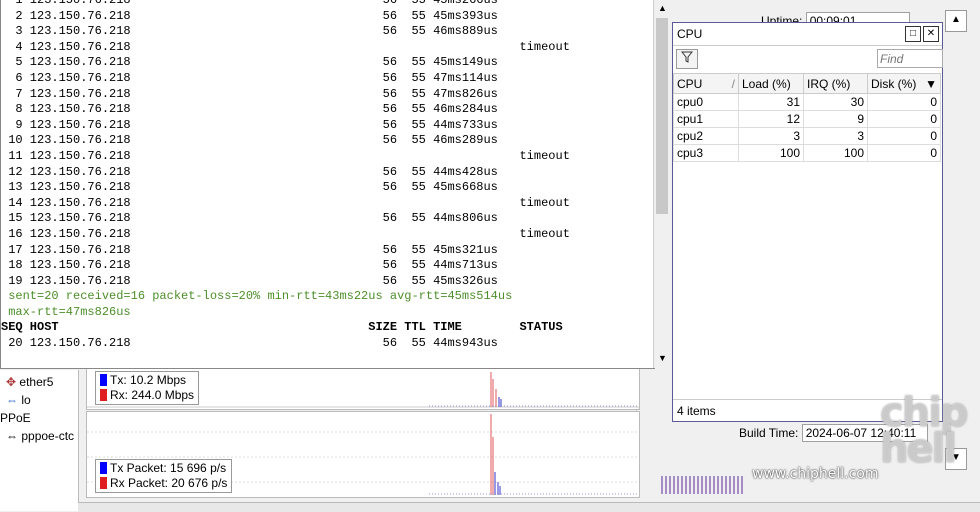 Image resolution: width=980 pixels, height=512 pixels. I want to click on ping-row: 4 123.150.76.218 timeout, so click(285, 46).